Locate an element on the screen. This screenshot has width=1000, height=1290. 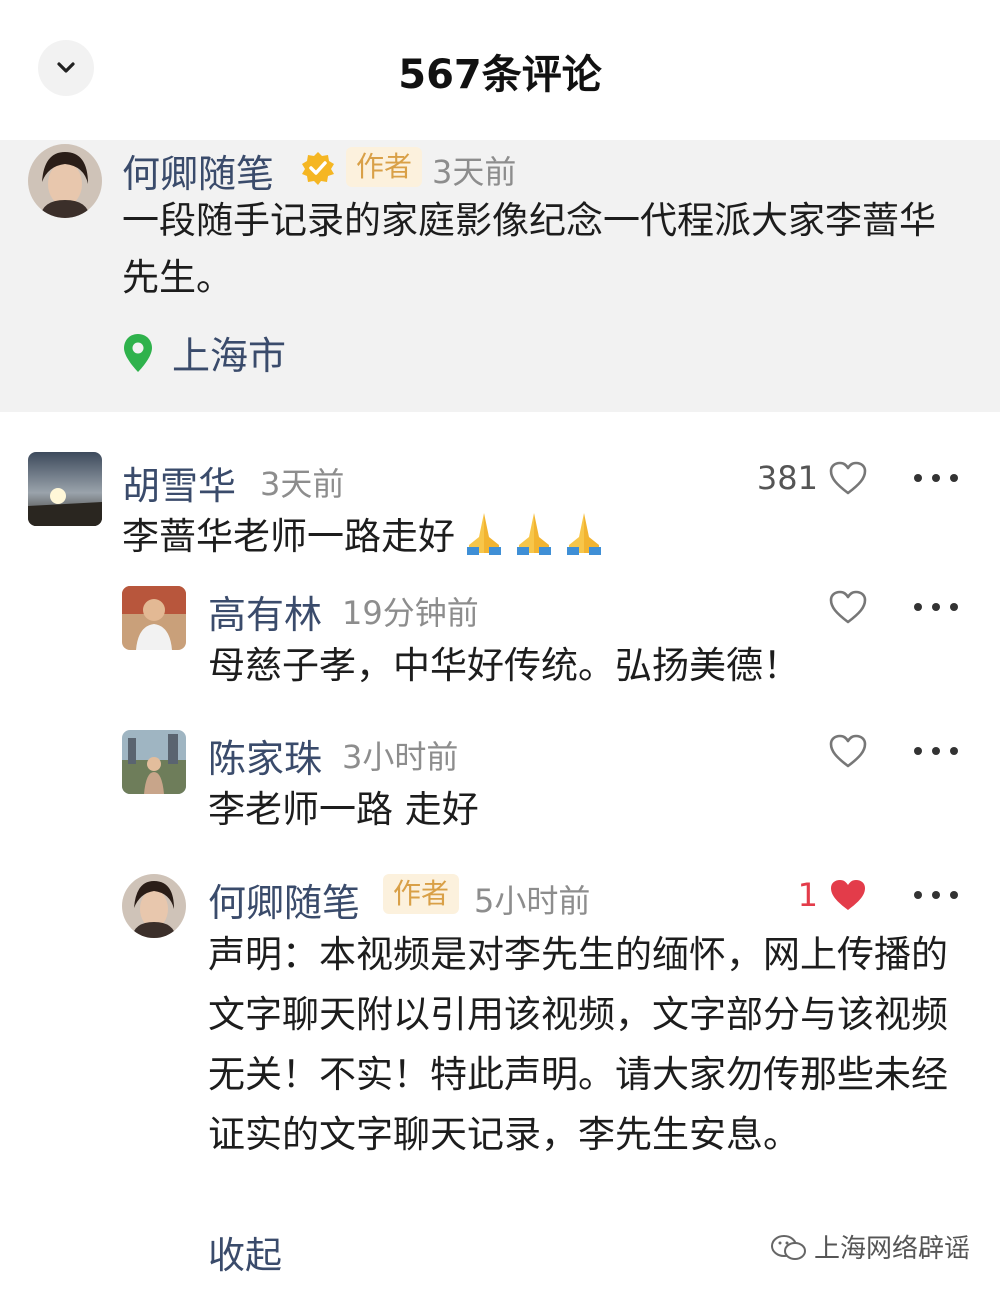
like-count: 381 is located at coordinates (787, 478).